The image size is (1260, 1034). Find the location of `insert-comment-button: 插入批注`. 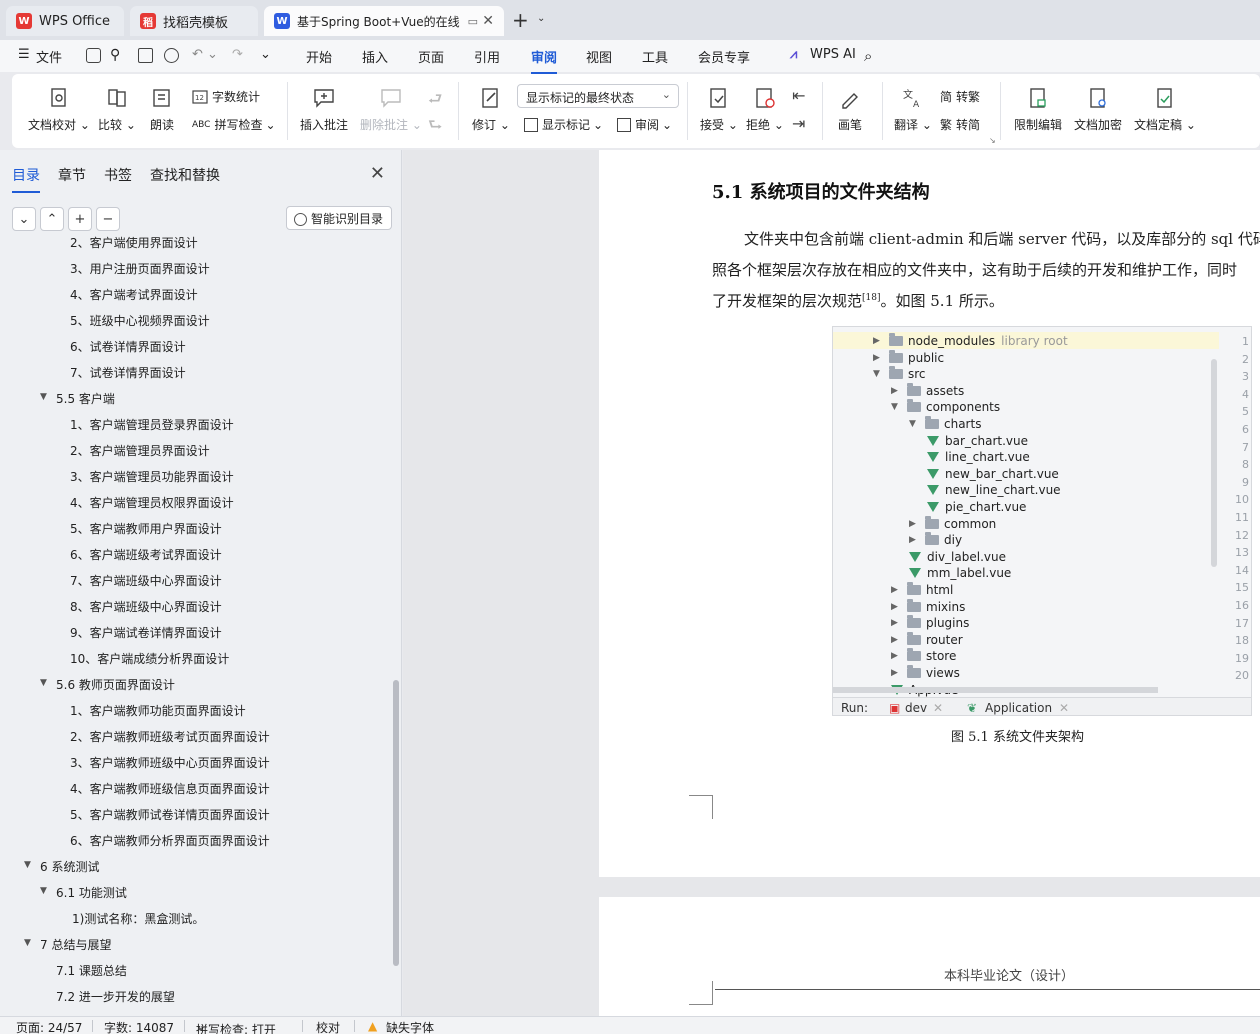

insert-comment-button: 插入批注 is located at coordinates (324, 109).